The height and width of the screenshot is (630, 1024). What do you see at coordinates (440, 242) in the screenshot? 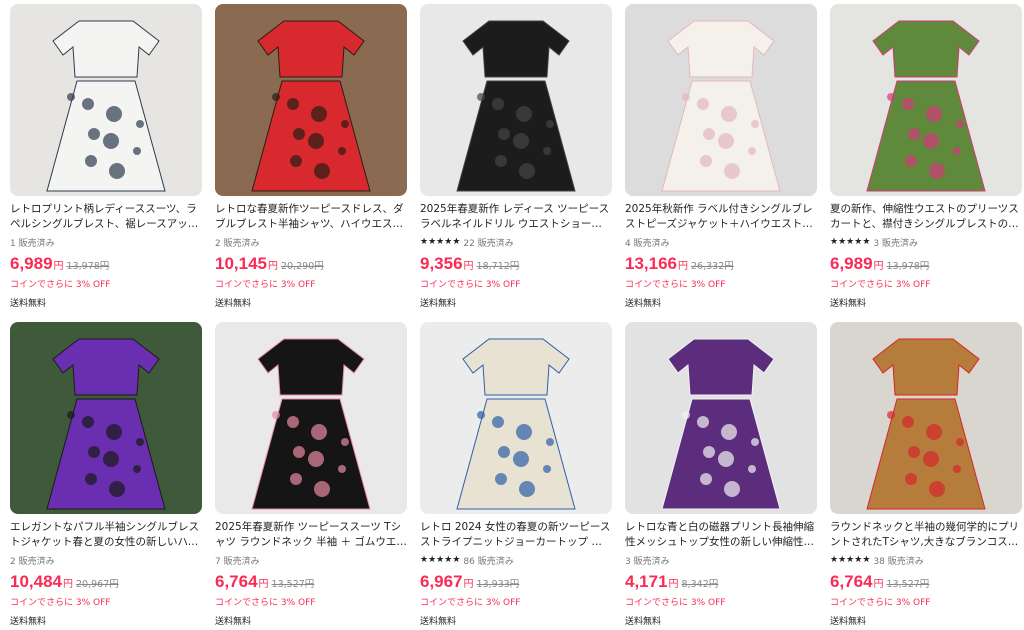
I see `rating-stars: ★ ★ ★ ★ ★` at bounding box center [440, 242].